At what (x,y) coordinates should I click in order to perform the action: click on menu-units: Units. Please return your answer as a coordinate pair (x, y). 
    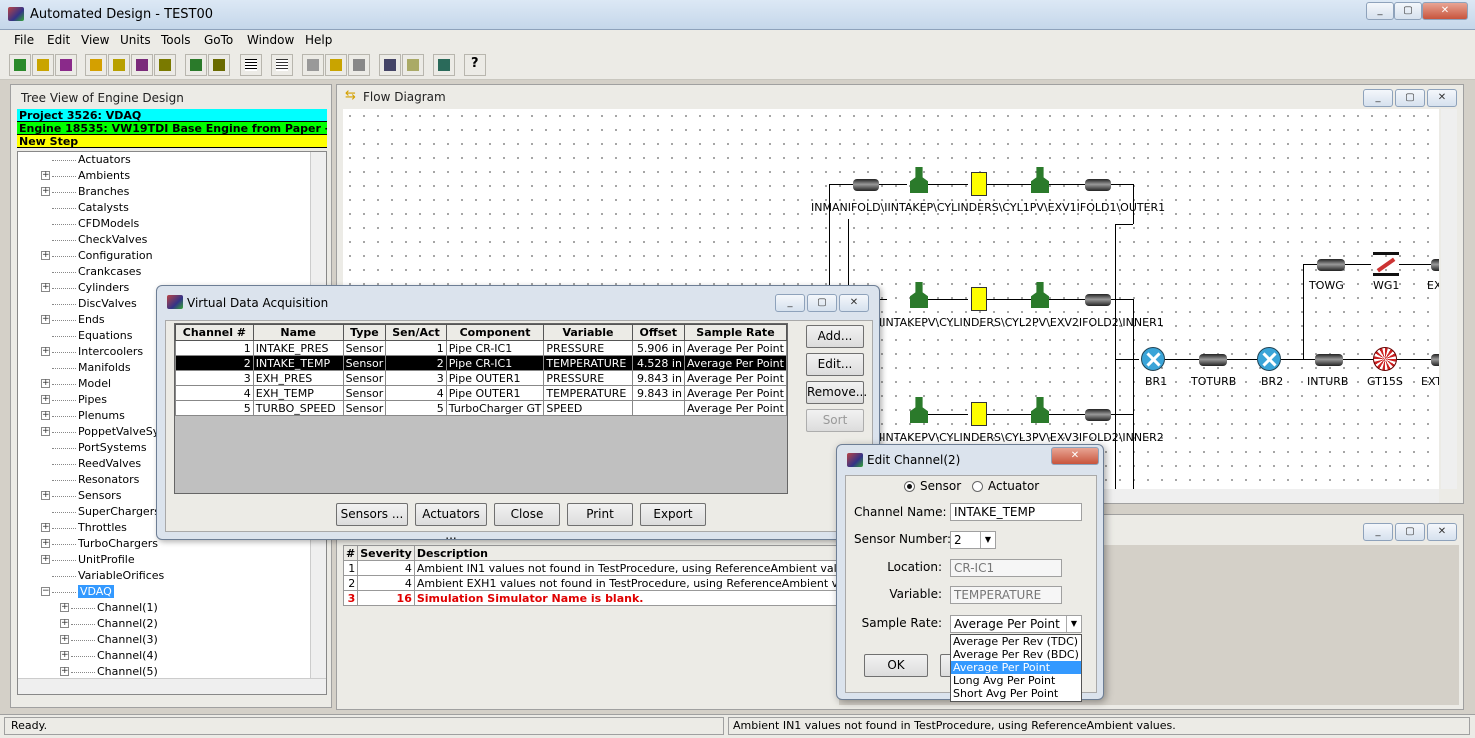
    Looking at the image, I should click on (135, 40).